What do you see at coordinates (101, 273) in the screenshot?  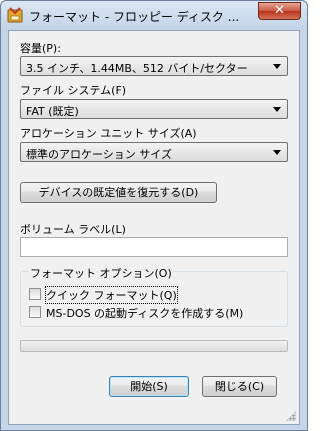 I see `format-options-title: フォーマット オプション(O)` at bounding box center [101, 273].